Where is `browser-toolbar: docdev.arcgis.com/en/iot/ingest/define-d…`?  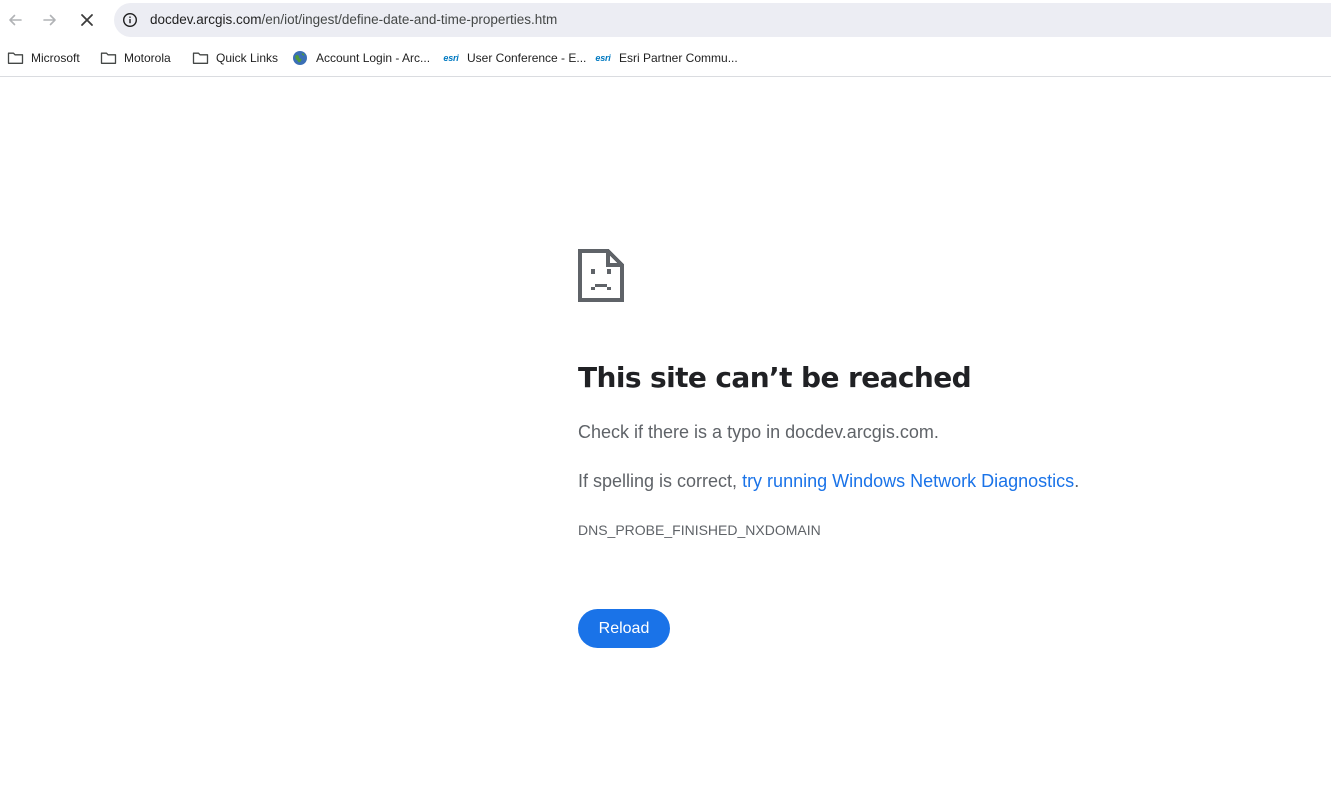 browser-toolbar: docdev.arcgis.com/en/iot/ingest/define-d… is located at coordinates (665, 20).